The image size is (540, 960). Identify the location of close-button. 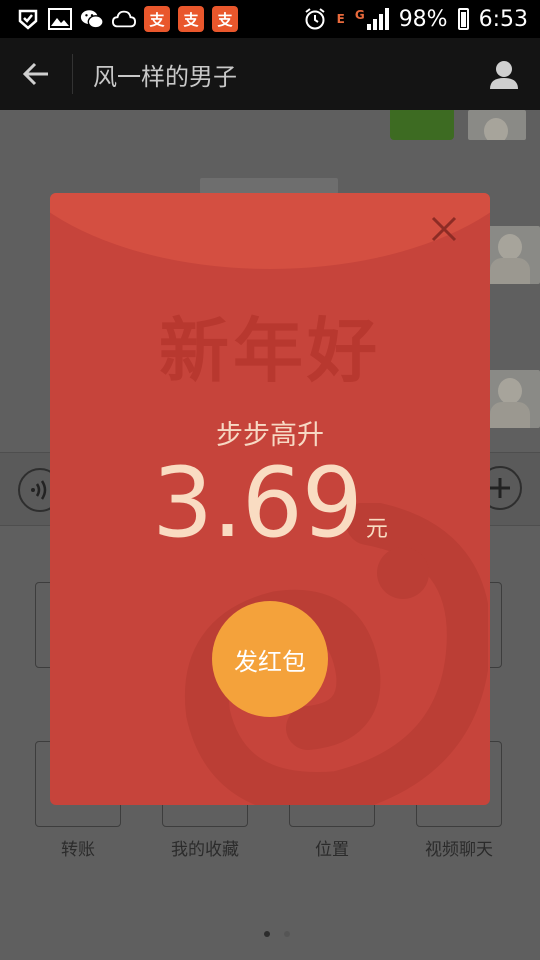
(444, 229).